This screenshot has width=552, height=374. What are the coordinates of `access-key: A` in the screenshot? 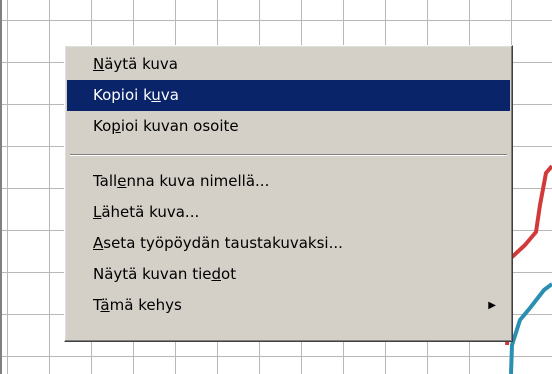 It's located at (98, 243).